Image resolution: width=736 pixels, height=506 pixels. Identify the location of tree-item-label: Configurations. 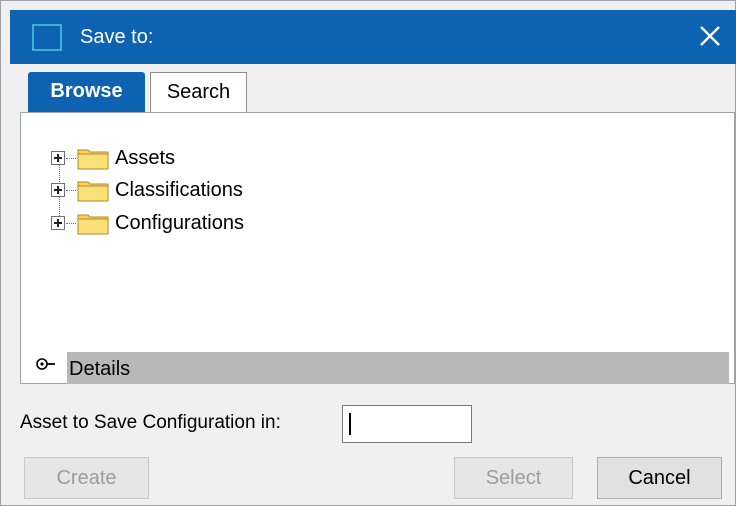
(179, 222).